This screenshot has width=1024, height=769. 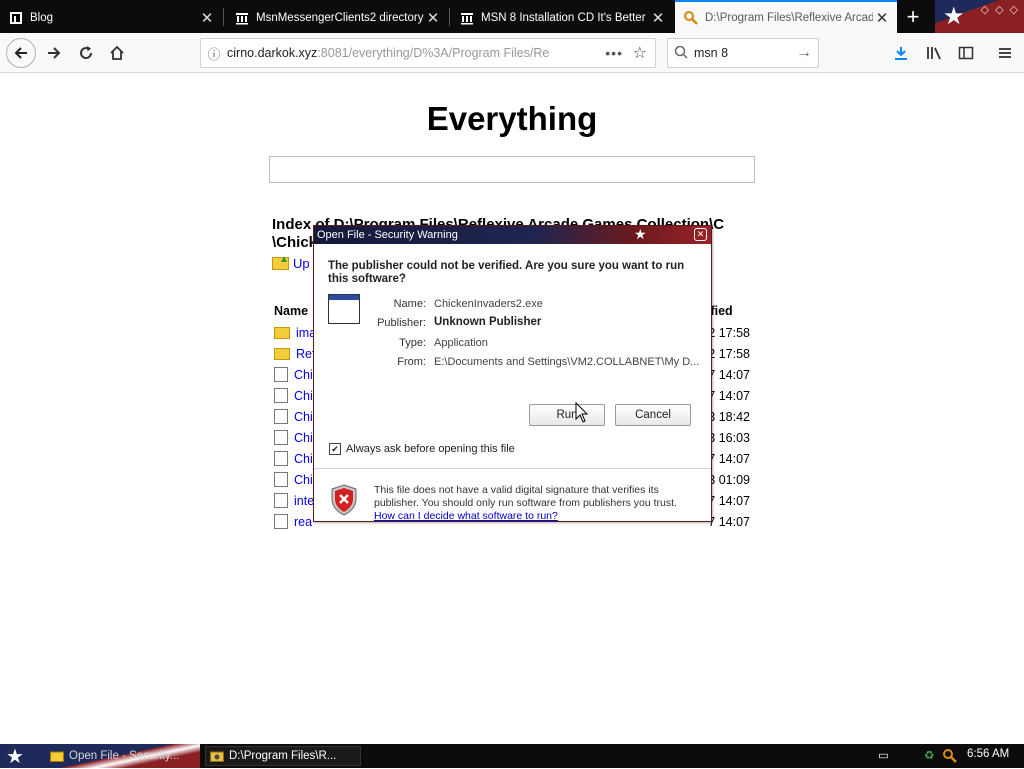 What do you see at coordinates (57, 756) in the screenshot?
I see `folder-icon` at bounding box center [57, 756].